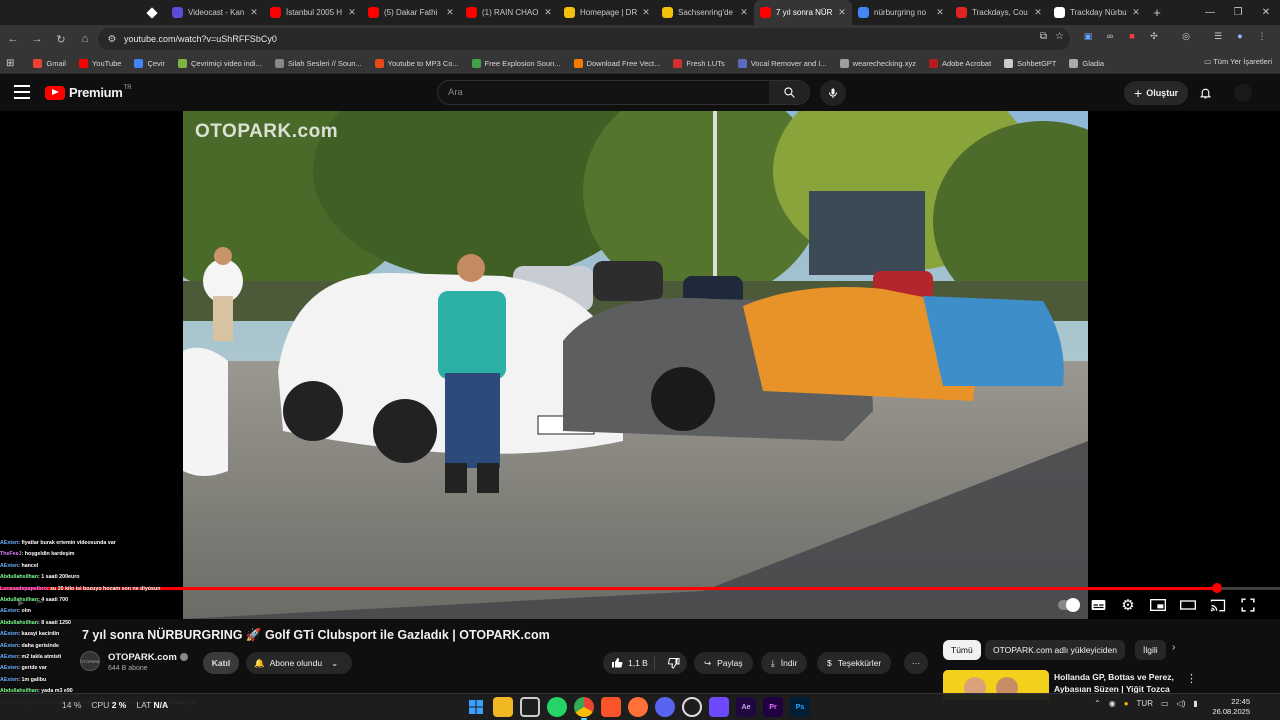 The width and height of the screenshot is (1280, 720). What do you see at coordinates (1158, 605) in the screenshot?
I see `miniplayer-icon` at bounding box center [1158, 605].